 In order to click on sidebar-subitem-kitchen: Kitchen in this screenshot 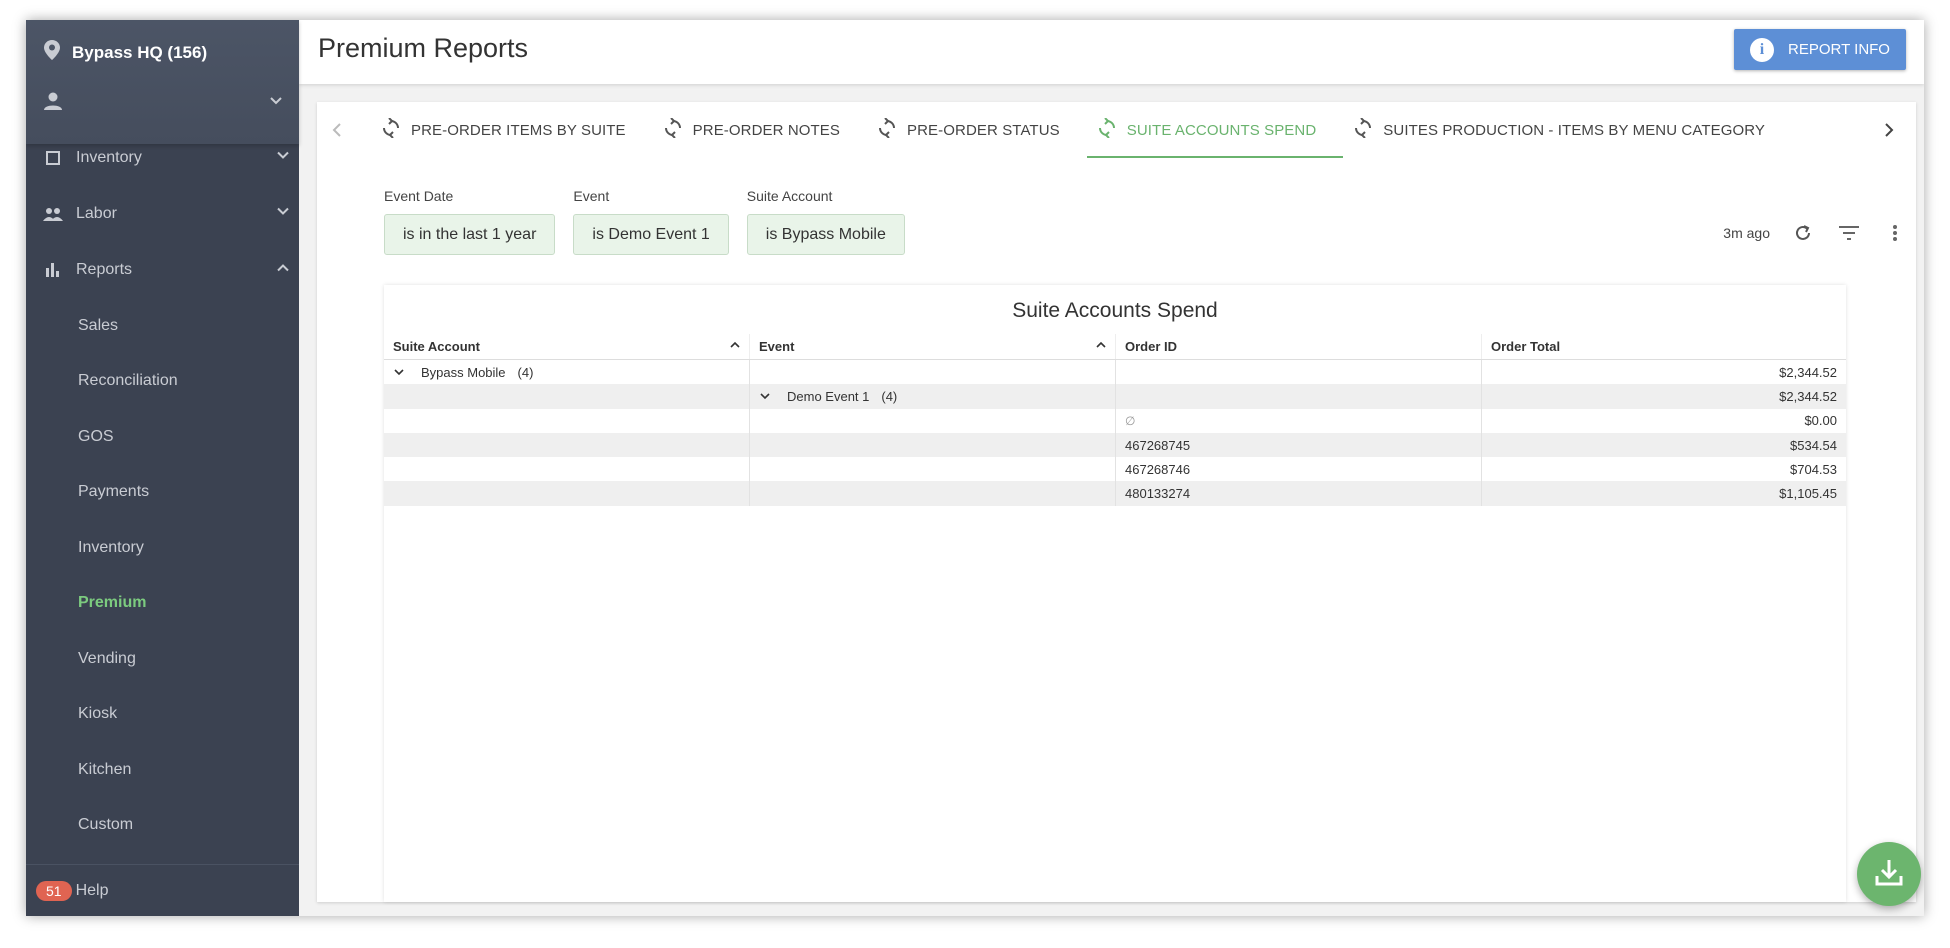, I will do `click(162, 770)`.